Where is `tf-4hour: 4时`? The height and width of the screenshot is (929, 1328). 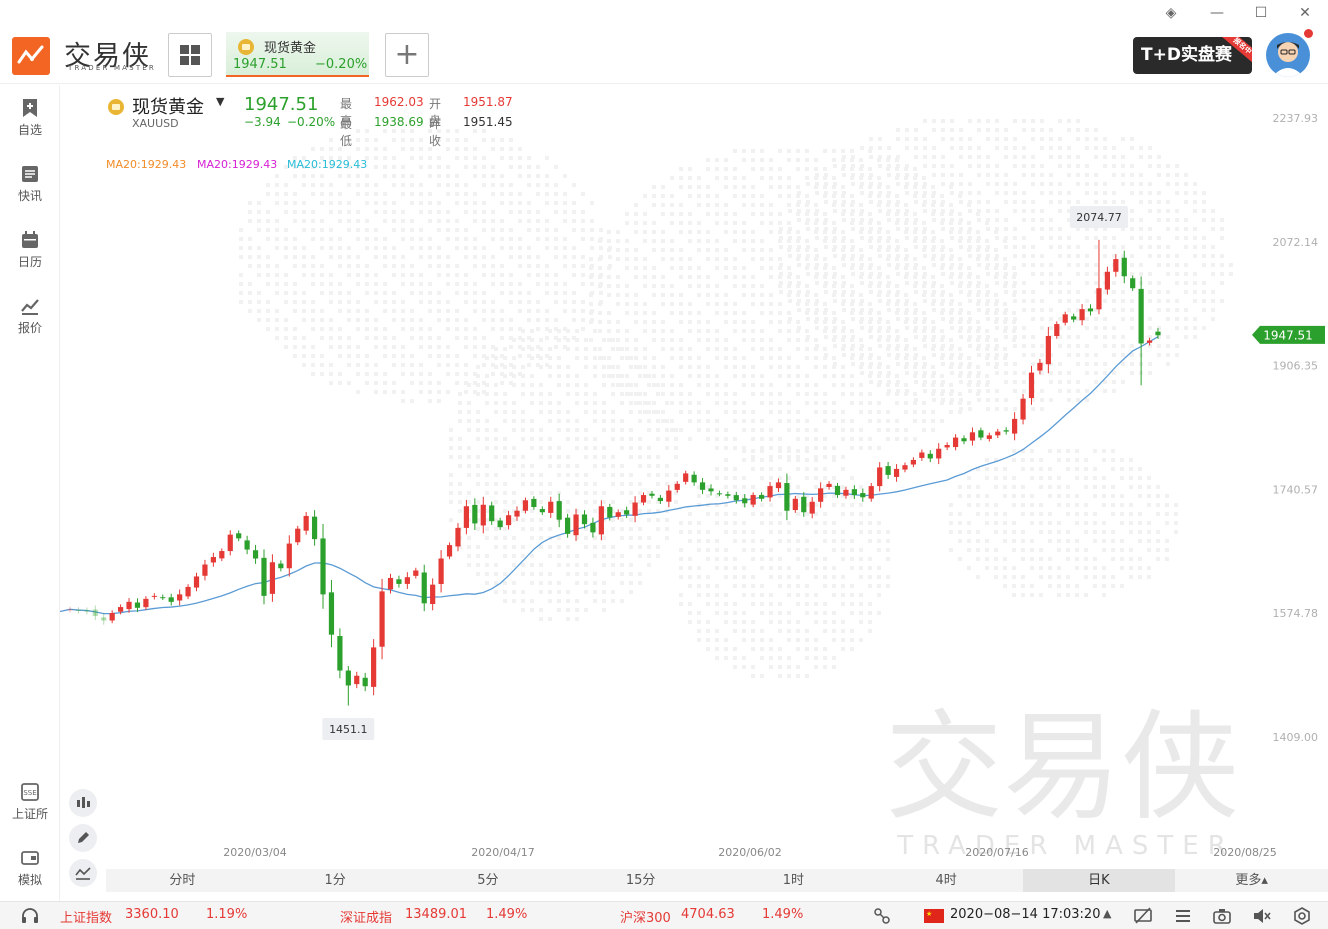
tf-4hour: 4时 is located at coordinates (946, 880).